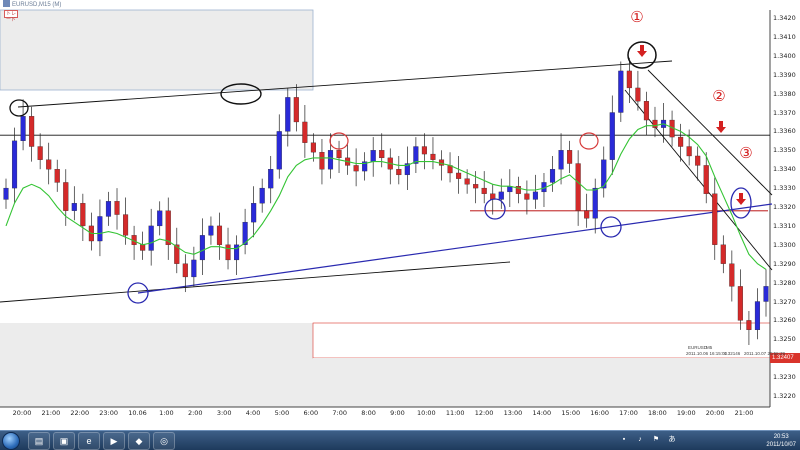 The height and width of the screenshot is (450, 800). I want to click on clock: 20:53 2011/10/07, so click(781, 441).